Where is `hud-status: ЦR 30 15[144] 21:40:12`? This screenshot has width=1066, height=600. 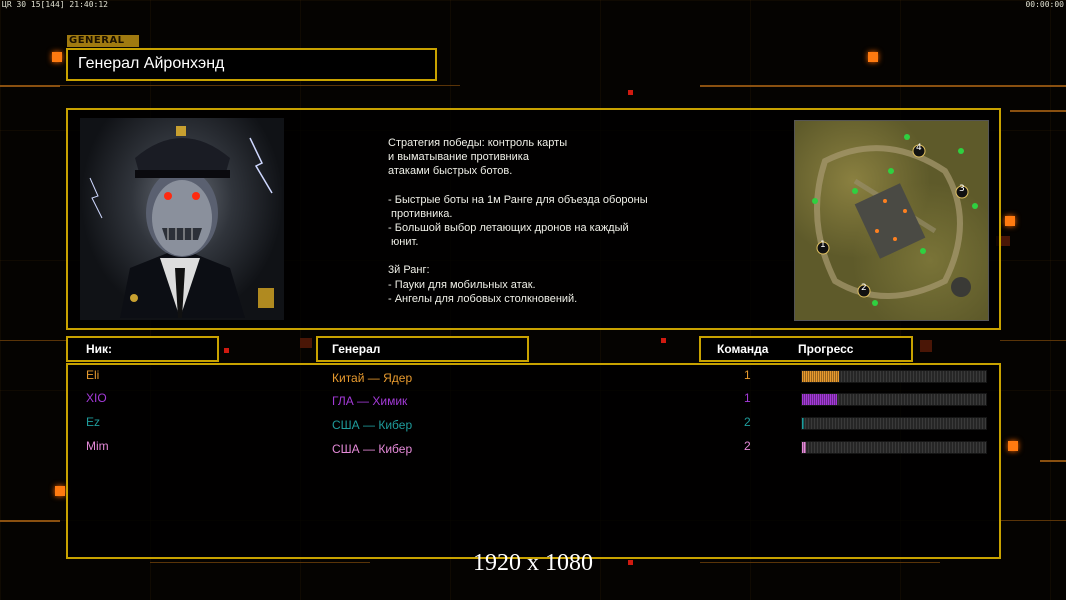
hud-status: ЦR 30 15[144] 21:40:12 is located at coordinates (55, 4).